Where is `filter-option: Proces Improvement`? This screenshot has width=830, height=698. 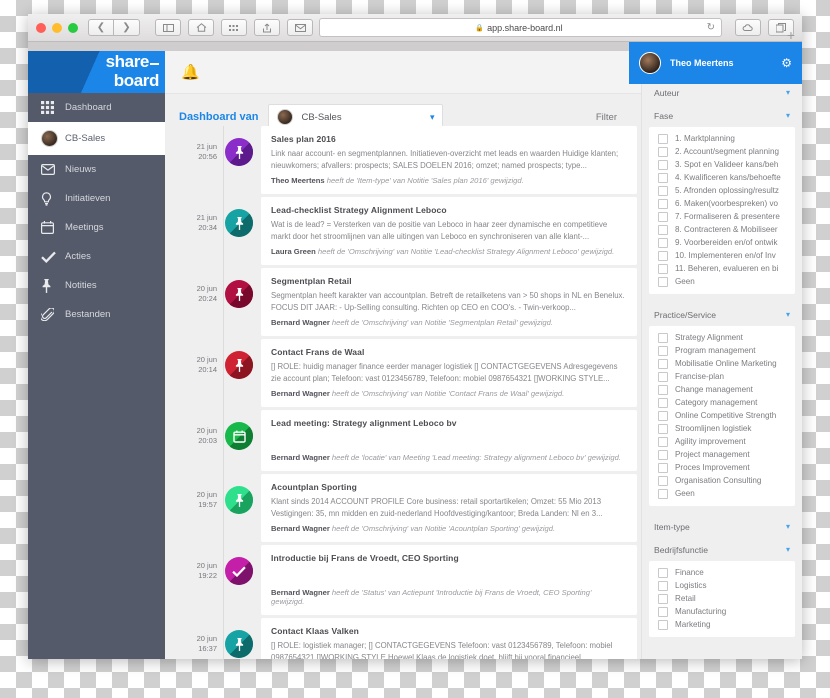 filter-option: Proces Improvement is located at coordinates (722, 467).